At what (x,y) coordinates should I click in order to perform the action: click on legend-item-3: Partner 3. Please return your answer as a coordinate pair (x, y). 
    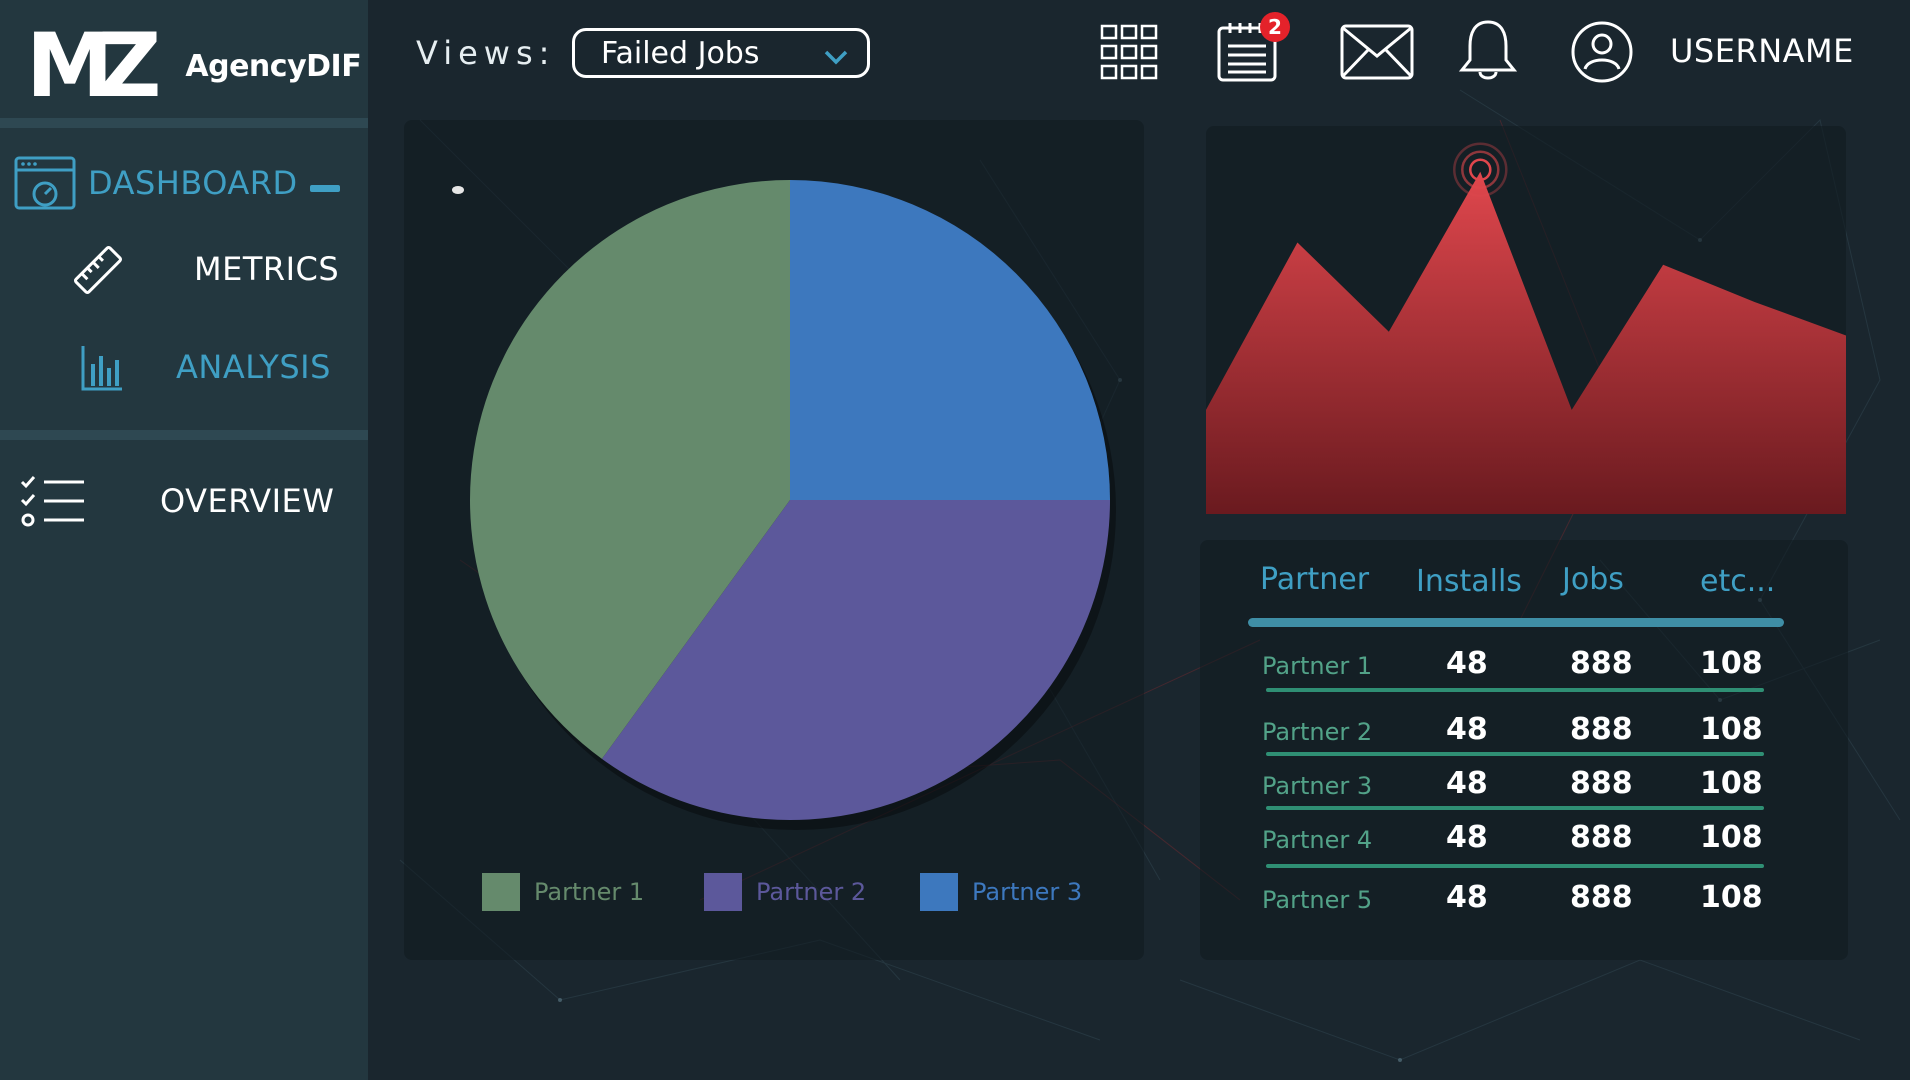
    Looking at the image, I should click on (1001, 892).